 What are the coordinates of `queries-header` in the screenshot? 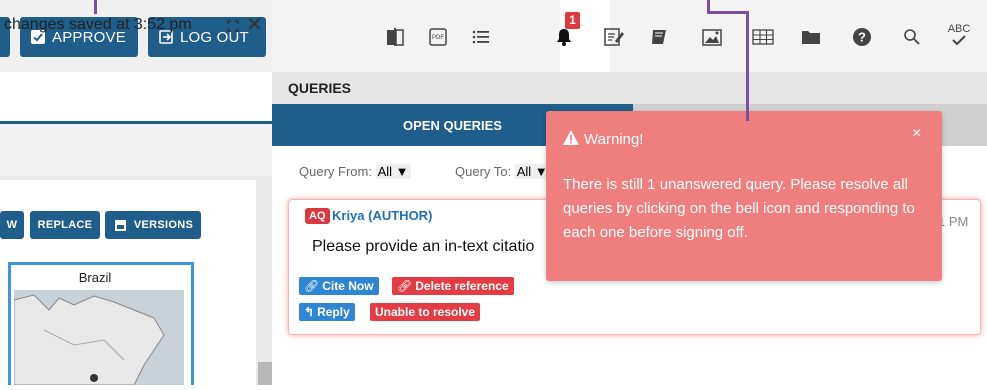 It's located at (629, 88).